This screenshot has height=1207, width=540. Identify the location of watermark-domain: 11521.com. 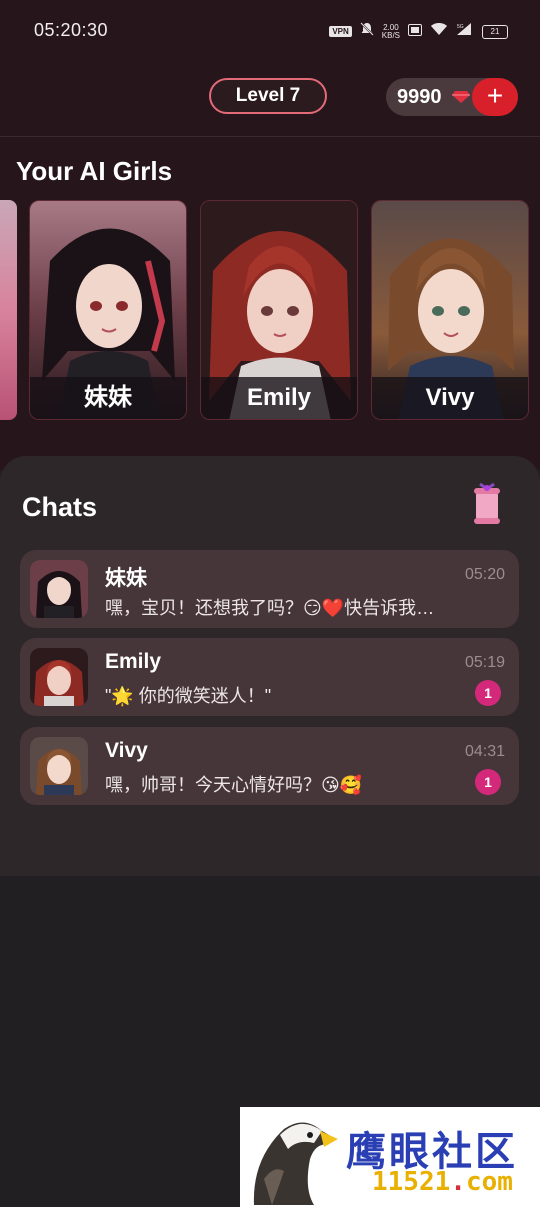
(442, 1182).